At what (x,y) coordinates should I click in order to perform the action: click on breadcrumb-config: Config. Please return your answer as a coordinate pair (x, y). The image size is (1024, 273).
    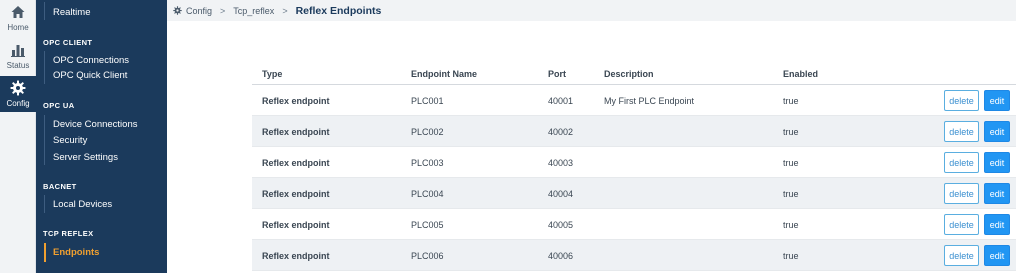
    Looking at the image, I should click on (199, 11).